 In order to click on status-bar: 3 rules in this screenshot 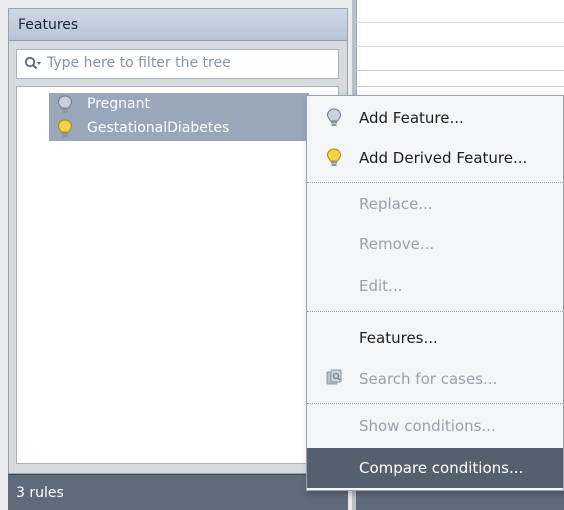, I will do `click(178, 492)`.